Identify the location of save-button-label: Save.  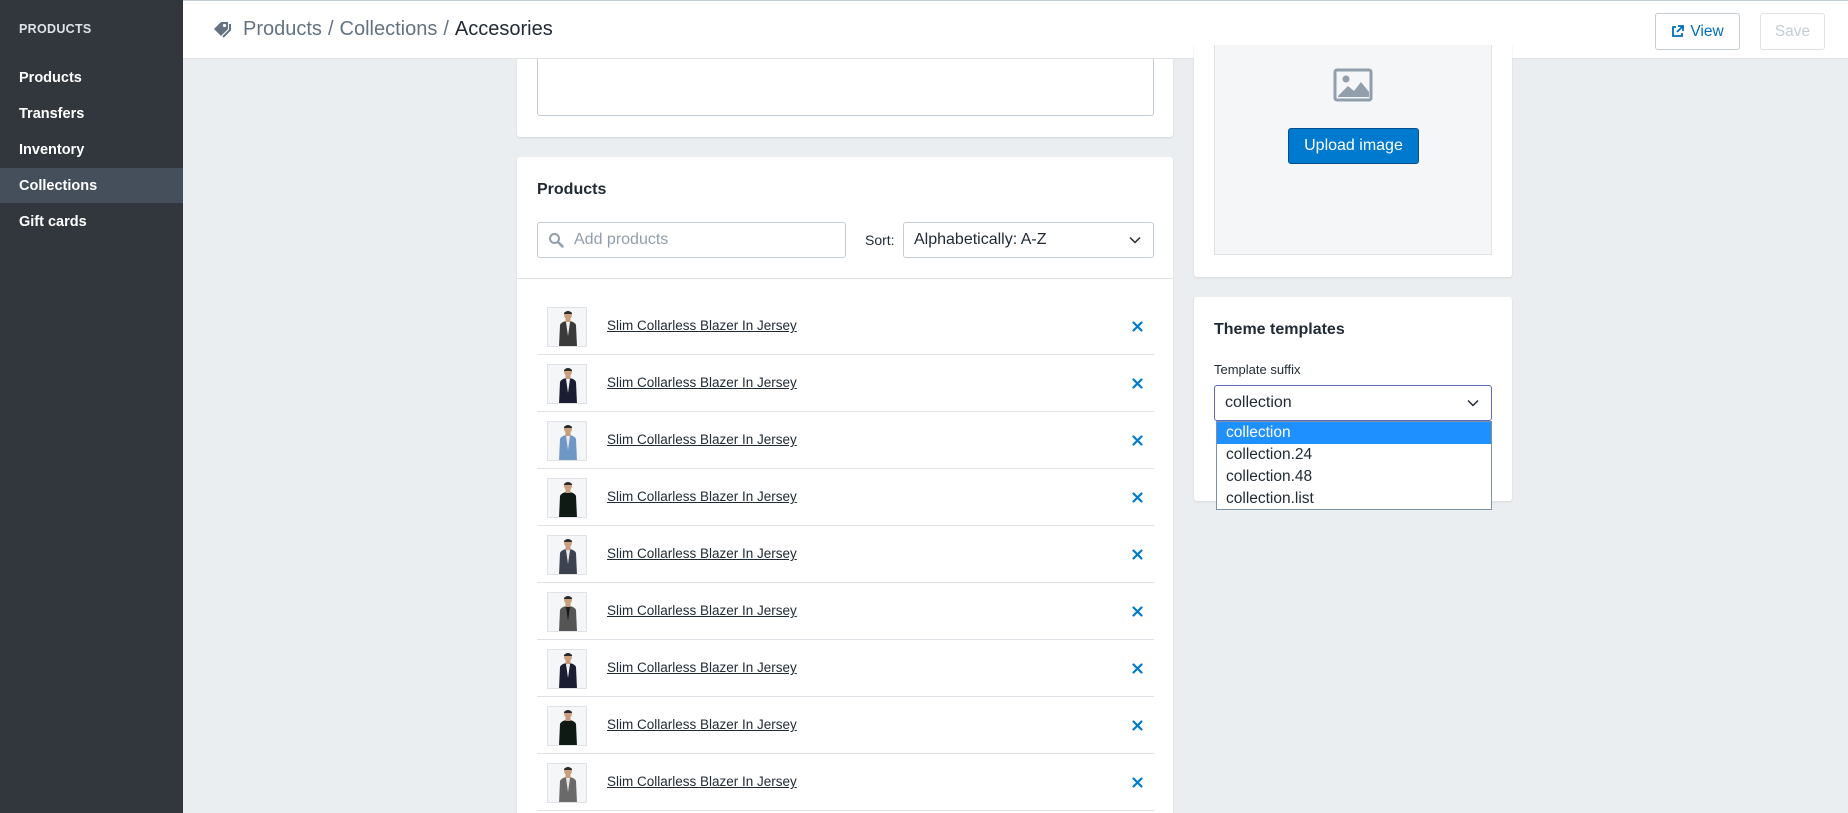
(1792, 31).